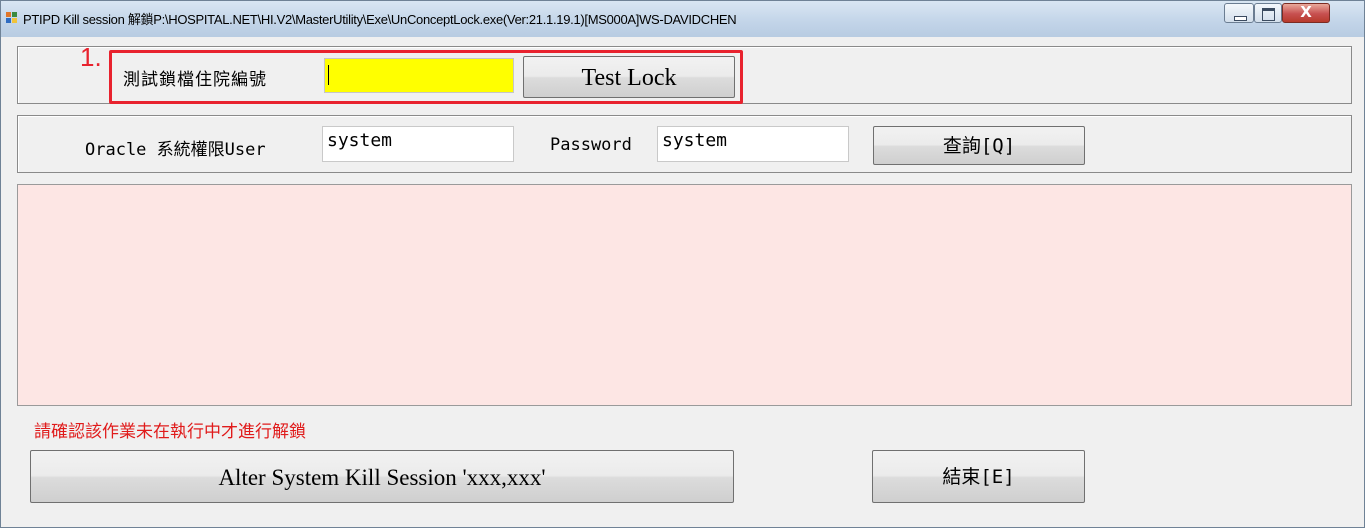  Describe the element at coordinates (175, 150) in the screenshot. I see `oracle-user-label: Oracle 系統權限User` at that location.